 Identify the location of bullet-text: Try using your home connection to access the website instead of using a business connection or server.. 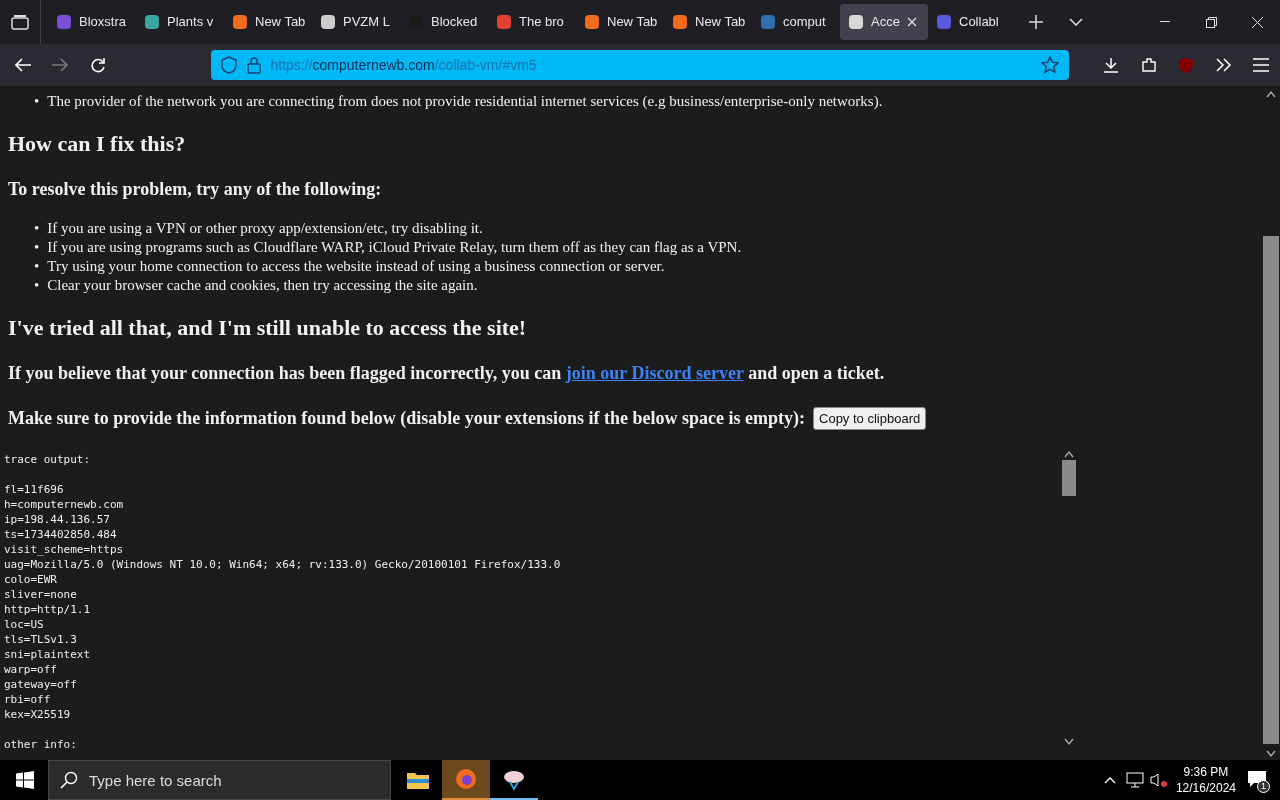
(356, 266).